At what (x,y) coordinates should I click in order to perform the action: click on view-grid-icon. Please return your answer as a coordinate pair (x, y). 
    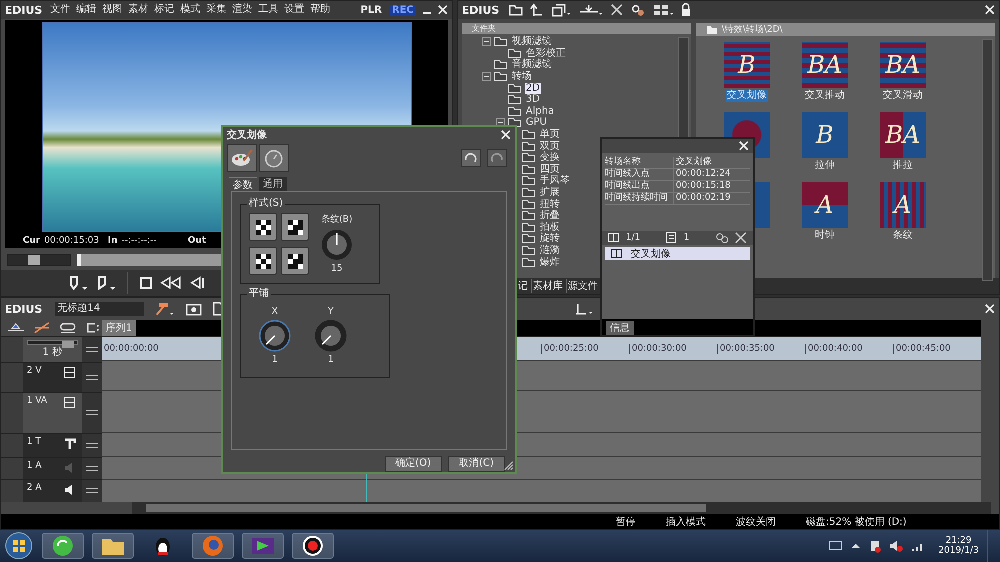
    Looking at the image, I should click on (663, 10).